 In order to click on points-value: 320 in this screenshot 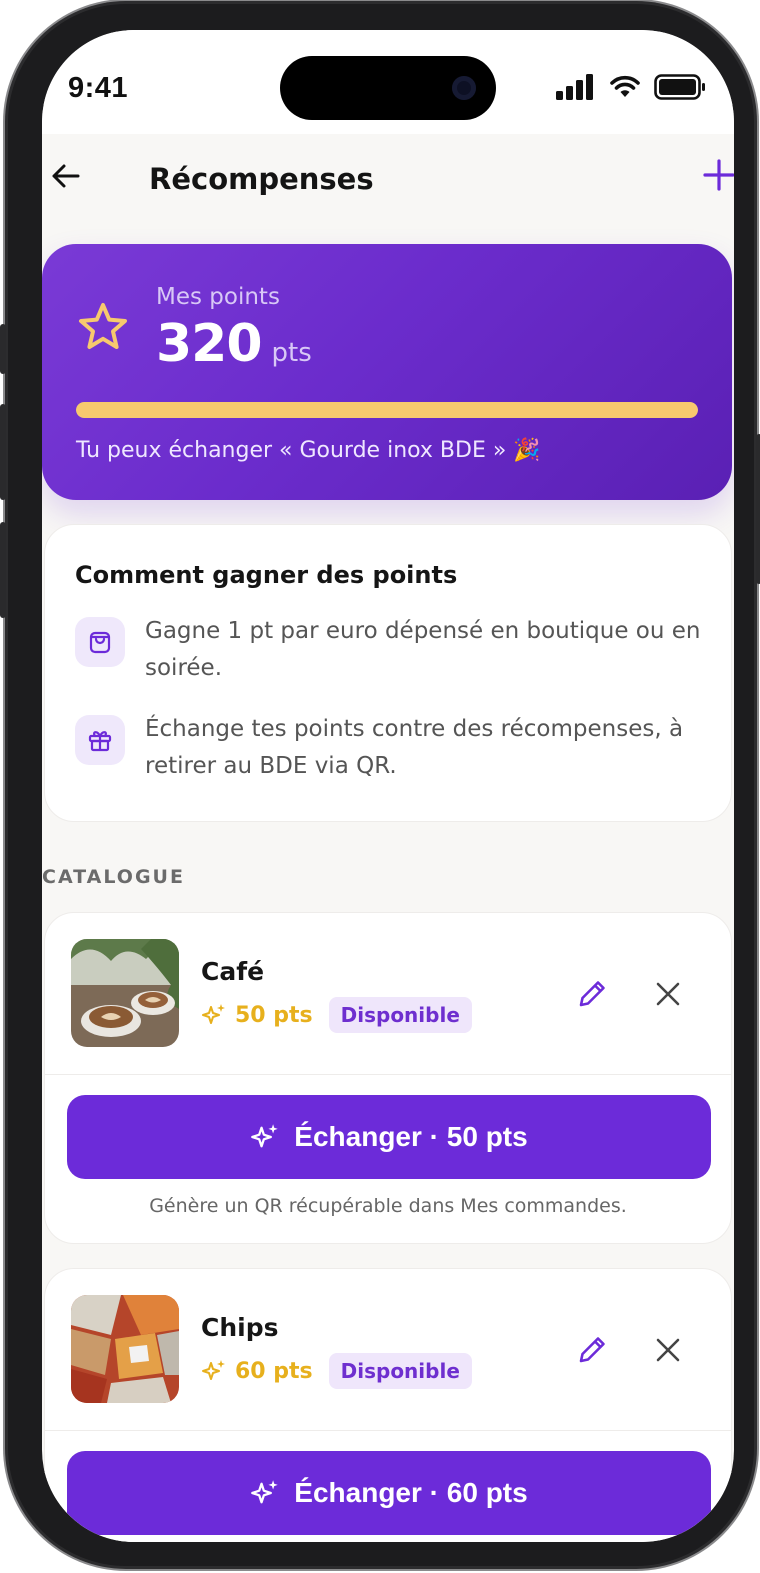, I will do `click(209, 344)`.